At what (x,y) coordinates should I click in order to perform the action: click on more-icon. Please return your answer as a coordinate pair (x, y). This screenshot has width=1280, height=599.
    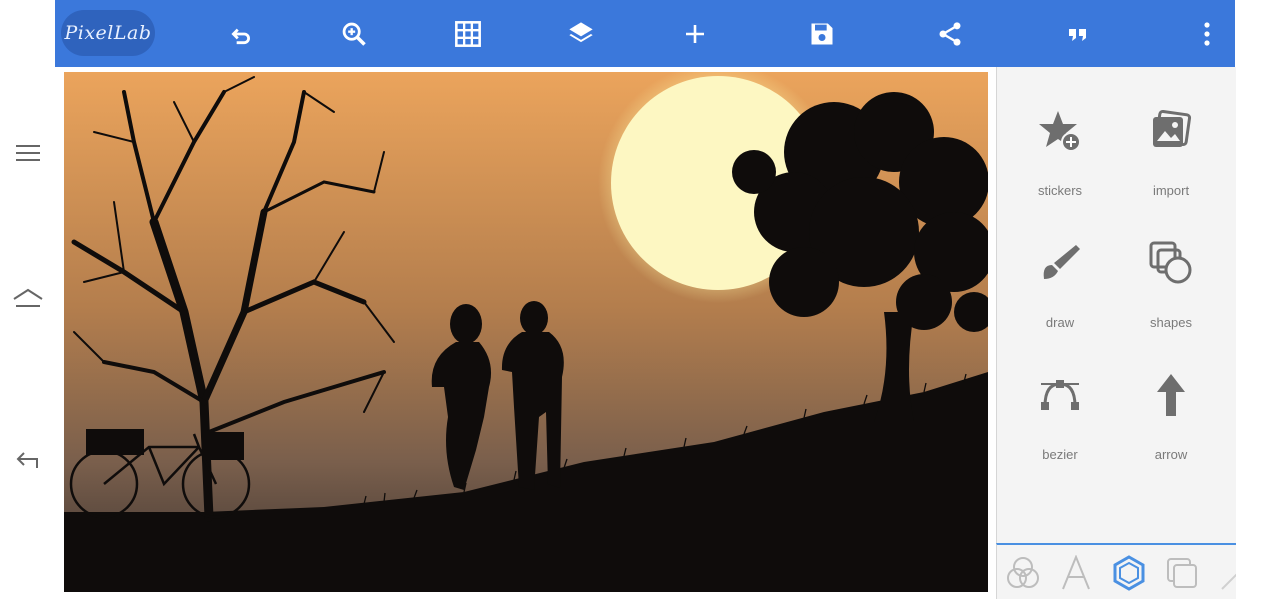
    Looking at the image, I should click on (1224, 573).